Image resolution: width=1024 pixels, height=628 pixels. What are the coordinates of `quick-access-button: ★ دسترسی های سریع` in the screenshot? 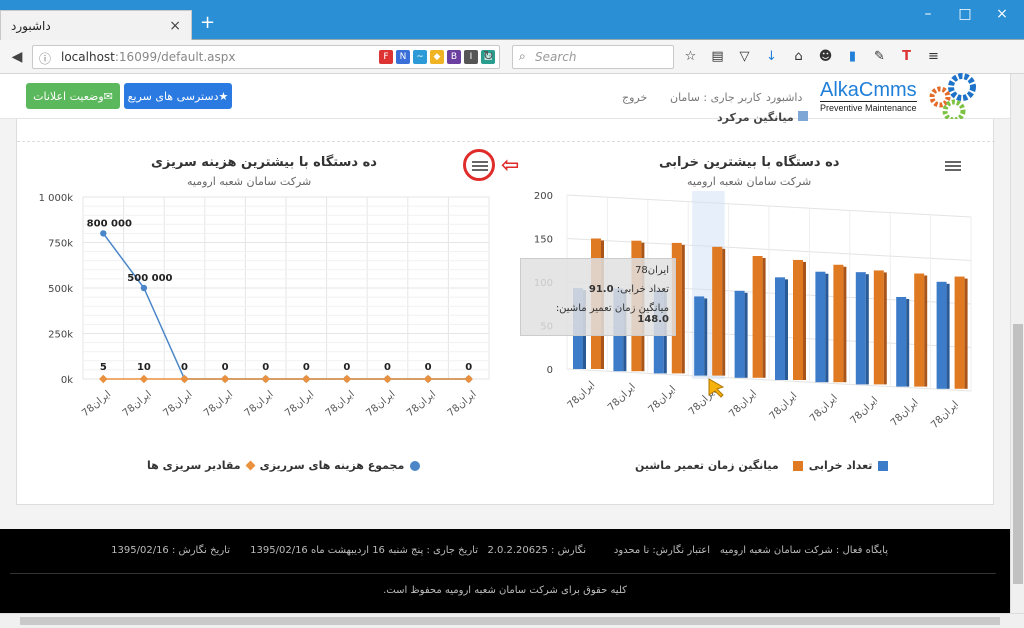 It's located at (178, 96).